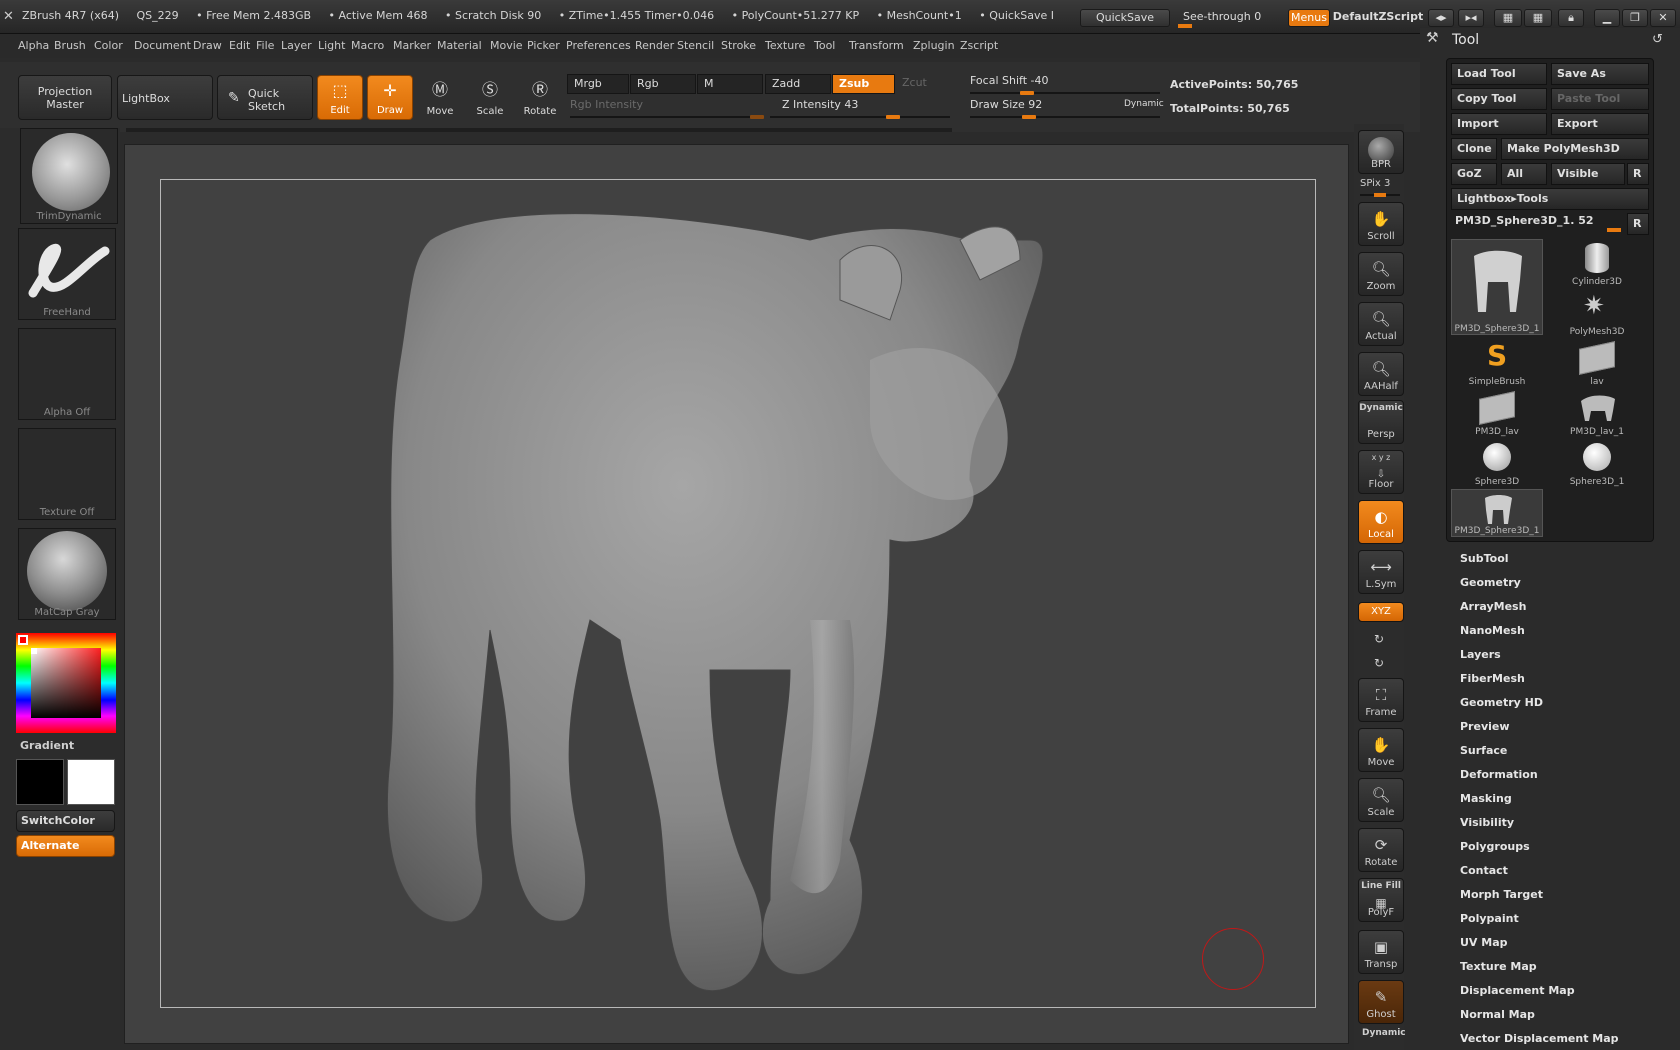  What do you see at coordinates (1029, 117) in the screenshot?
I see `draw-size-knob` at bounding box center [1029, 117].